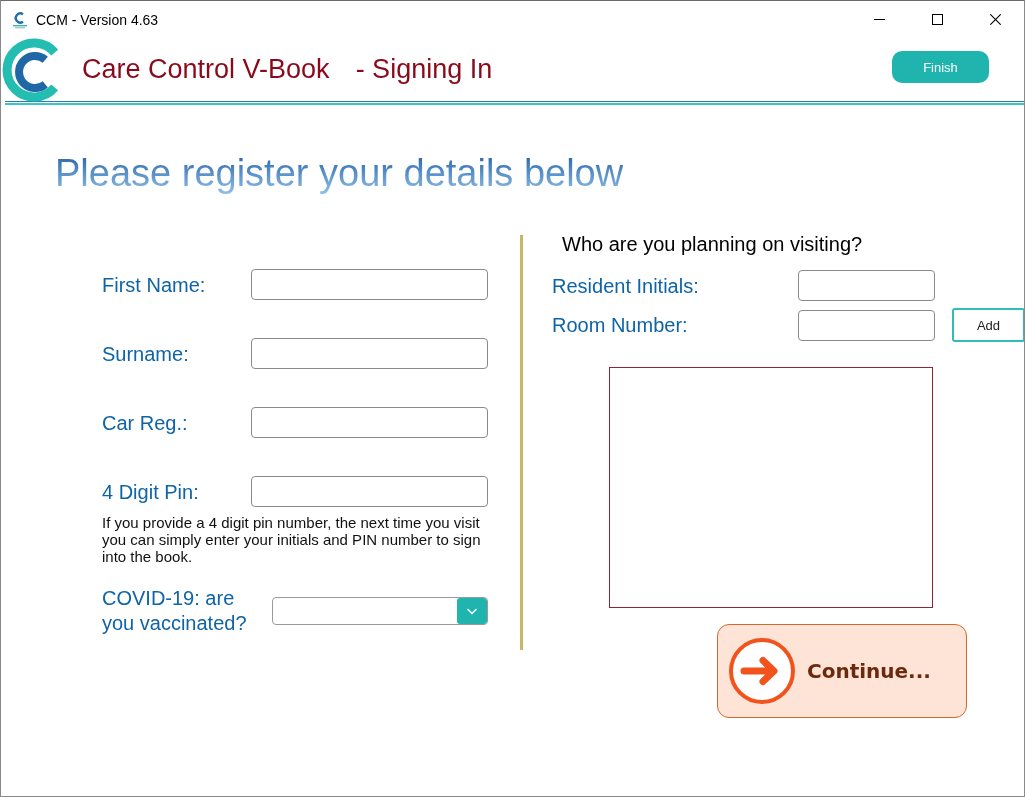 The image size is (1025, 797). Describe the element at coordinates (292, 539) in the screenshot. I see `pin-help-text: If you provide a 4 digit pin number, the next time you visit you can simply enter your initials and PIN number to sign into the book.` at that location.